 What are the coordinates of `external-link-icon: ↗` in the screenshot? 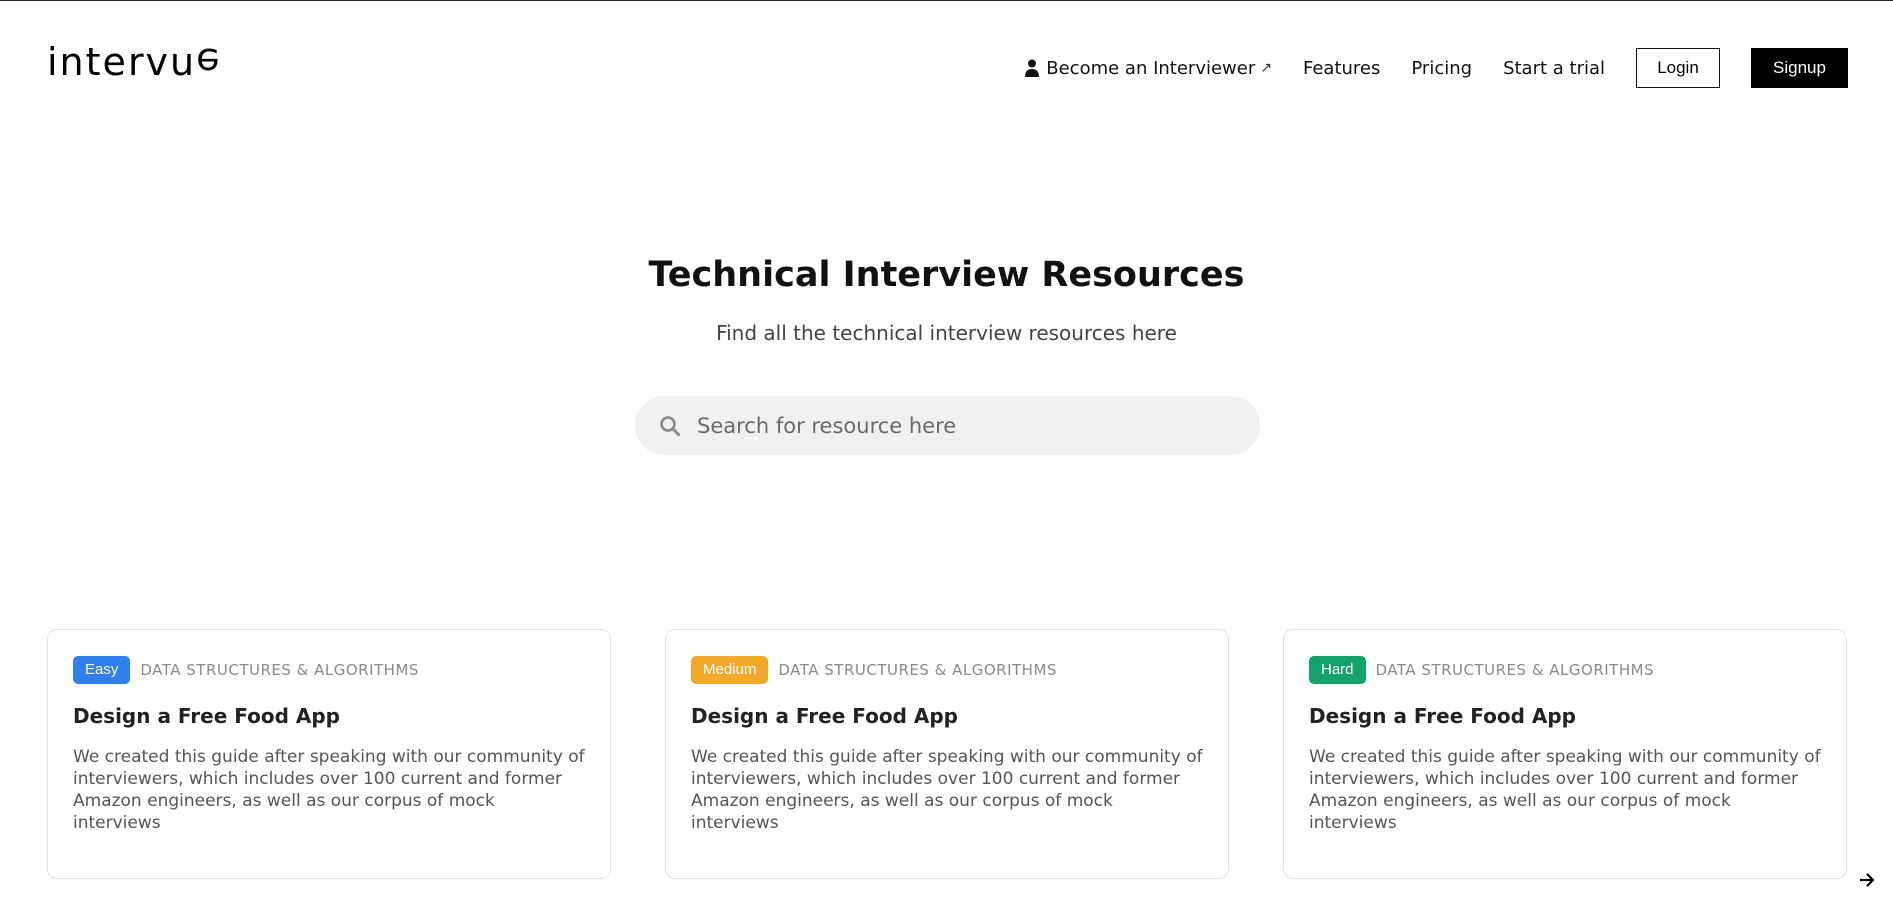 It's located at (1266, 68).